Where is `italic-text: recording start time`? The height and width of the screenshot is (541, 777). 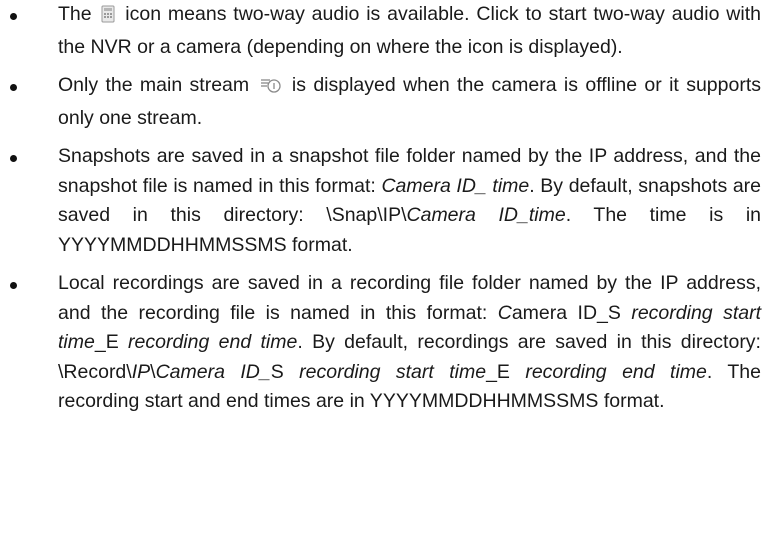
italic-text: recording start time is located at coordinates (393, 371).